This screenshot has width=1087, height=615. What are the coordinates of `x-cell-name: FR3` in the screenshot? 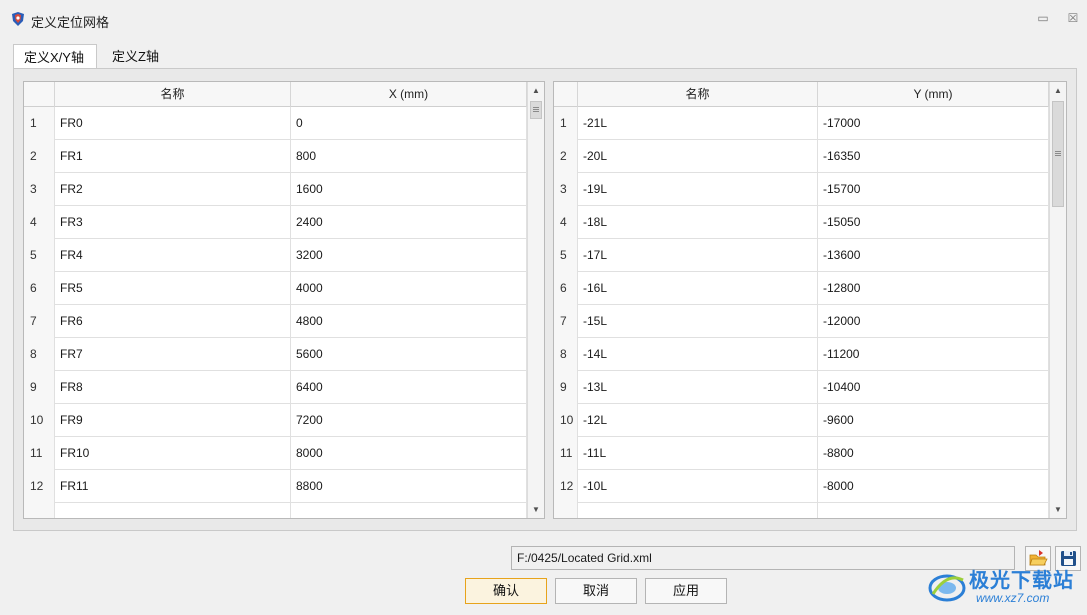 It's located at (173, 222).